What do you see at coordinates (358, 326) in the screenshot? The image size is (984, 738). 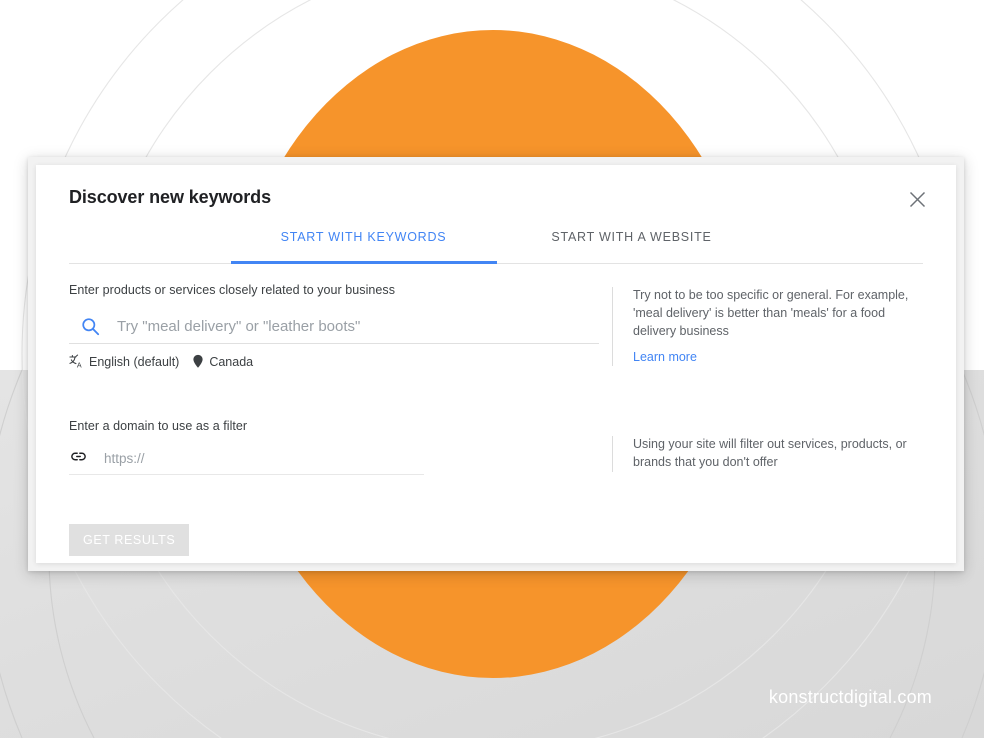 I see `search-input` at bounding box center [358, 326].